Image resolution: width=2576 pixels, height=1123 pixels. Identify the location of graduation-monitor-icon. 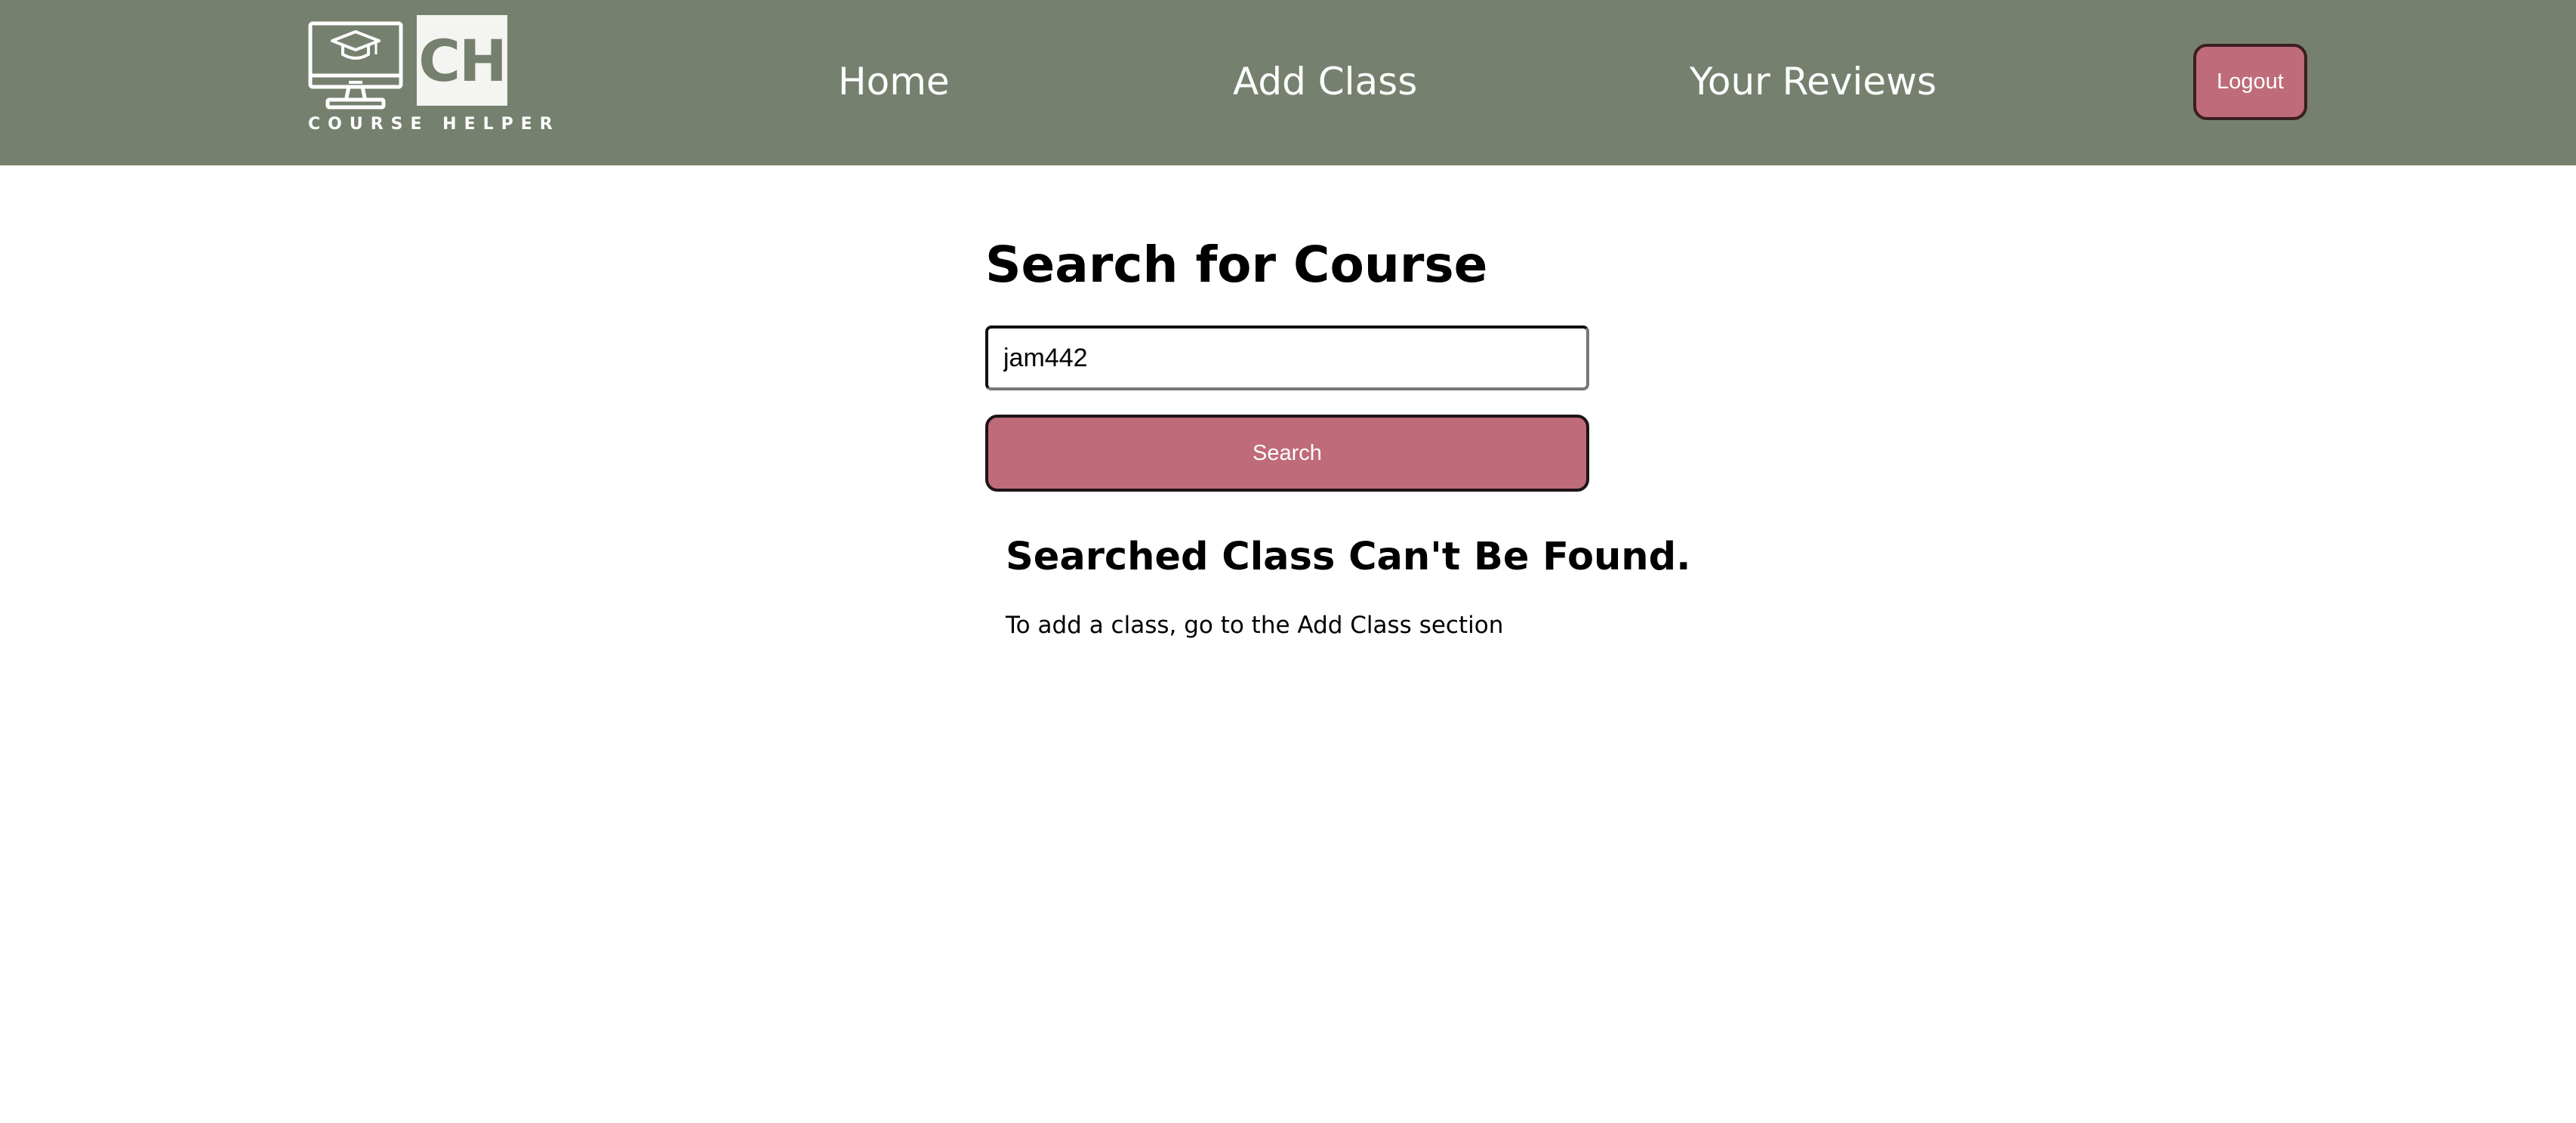
(355, 65).